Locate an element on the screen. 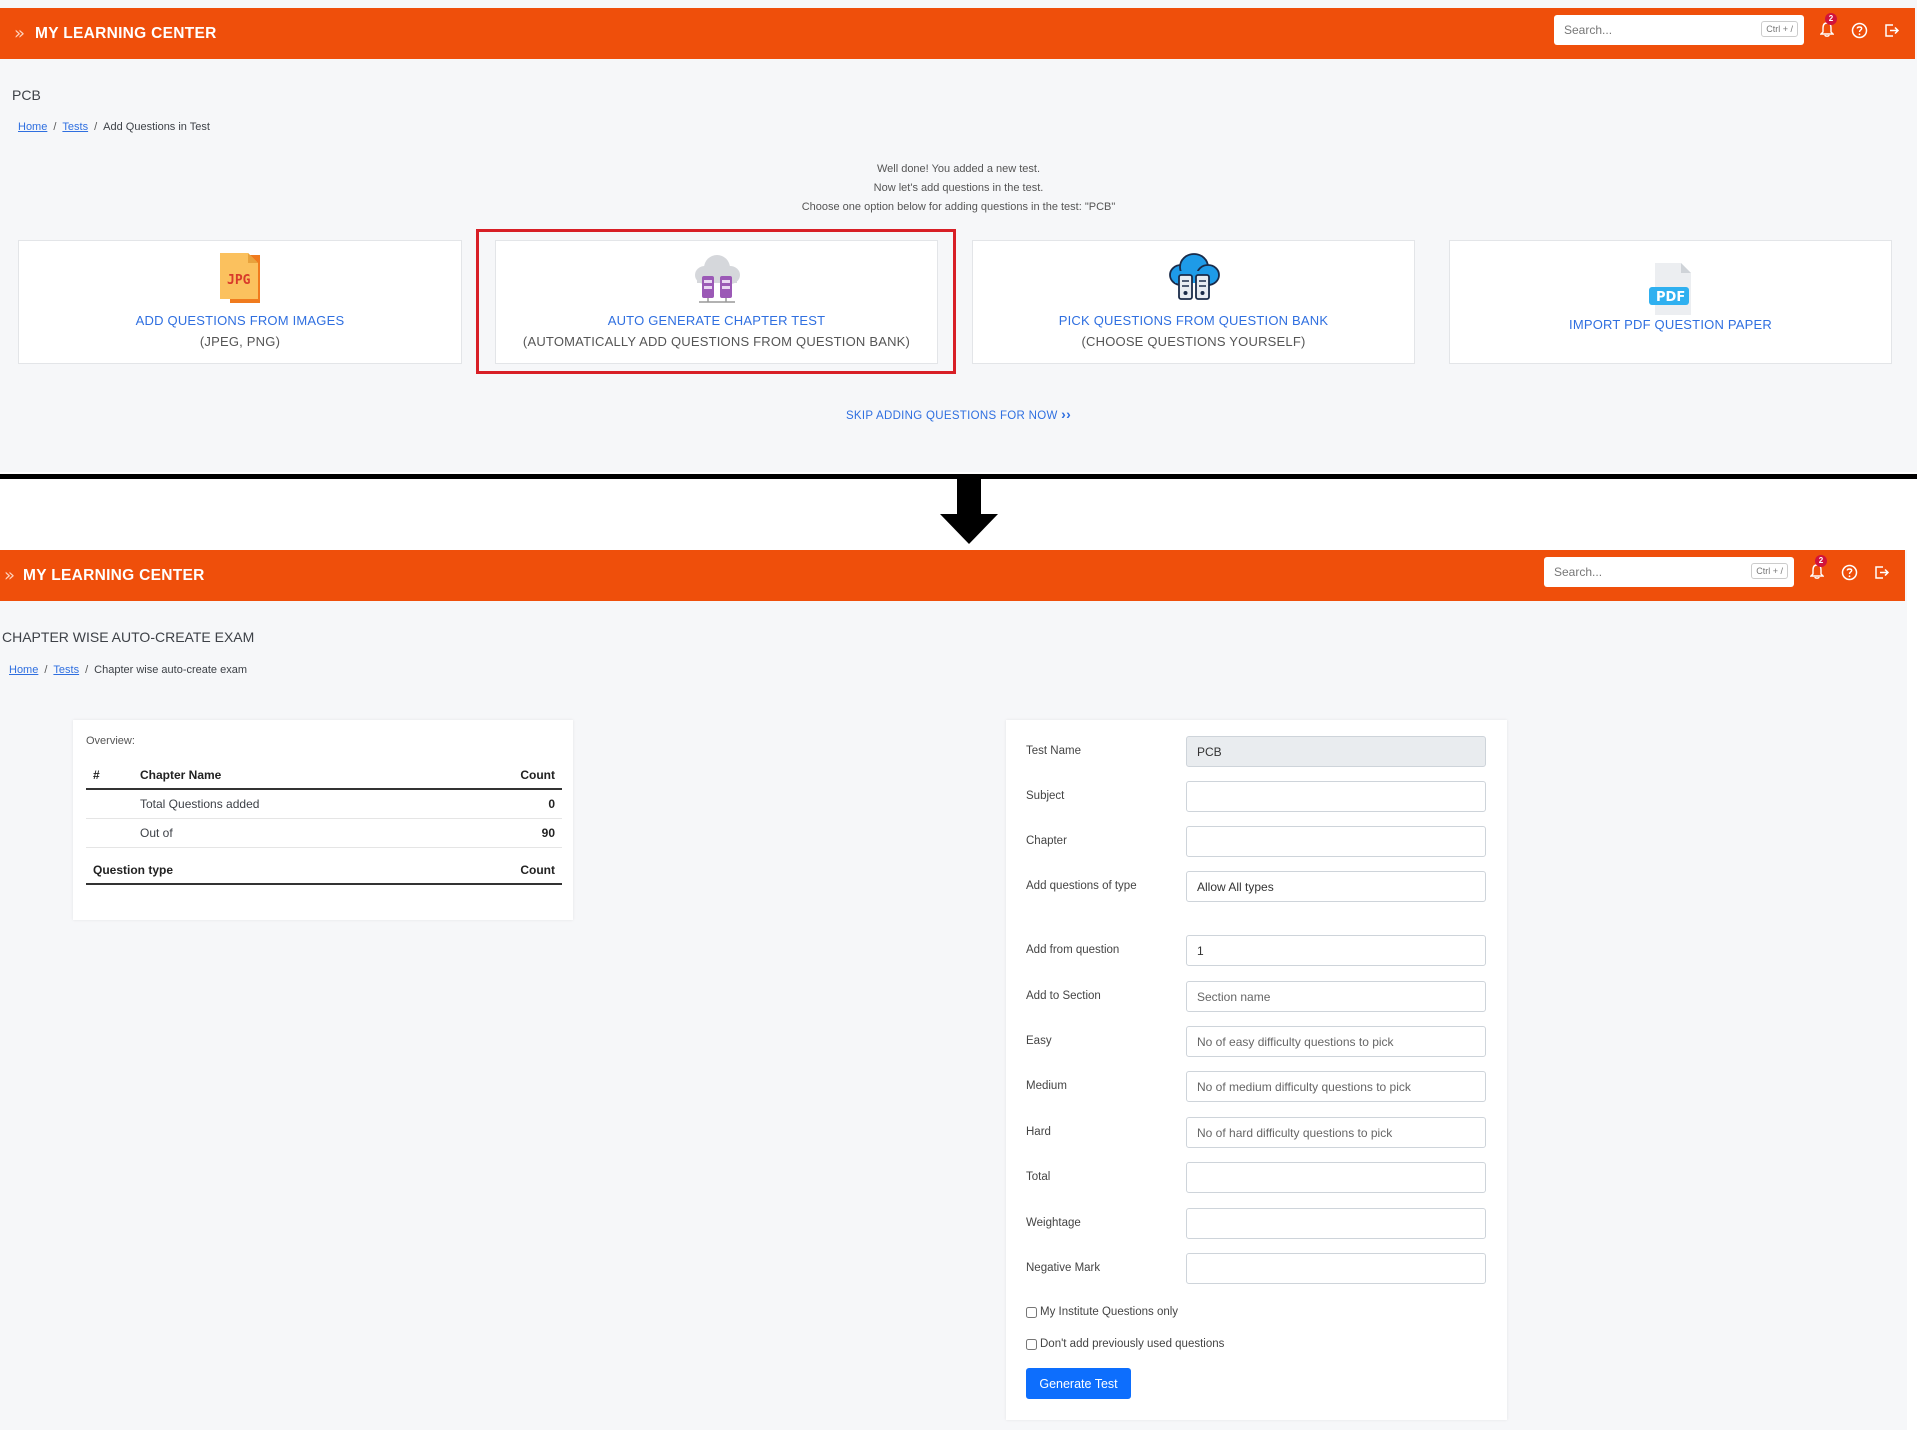  overview-label: Overview: is located at coordinates (110, 741).